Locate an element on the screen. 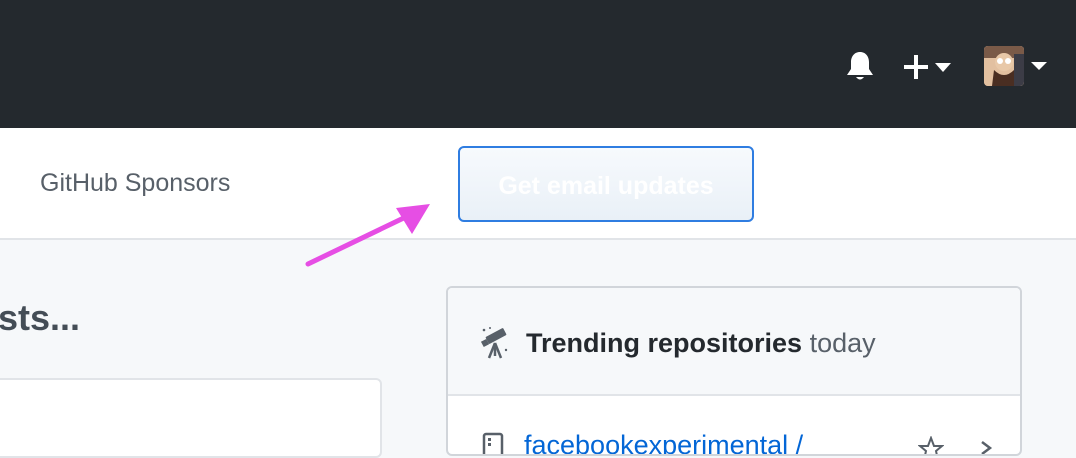  github-sponsors-link: GitHub Sponsors is located at coordinates (135, 183).